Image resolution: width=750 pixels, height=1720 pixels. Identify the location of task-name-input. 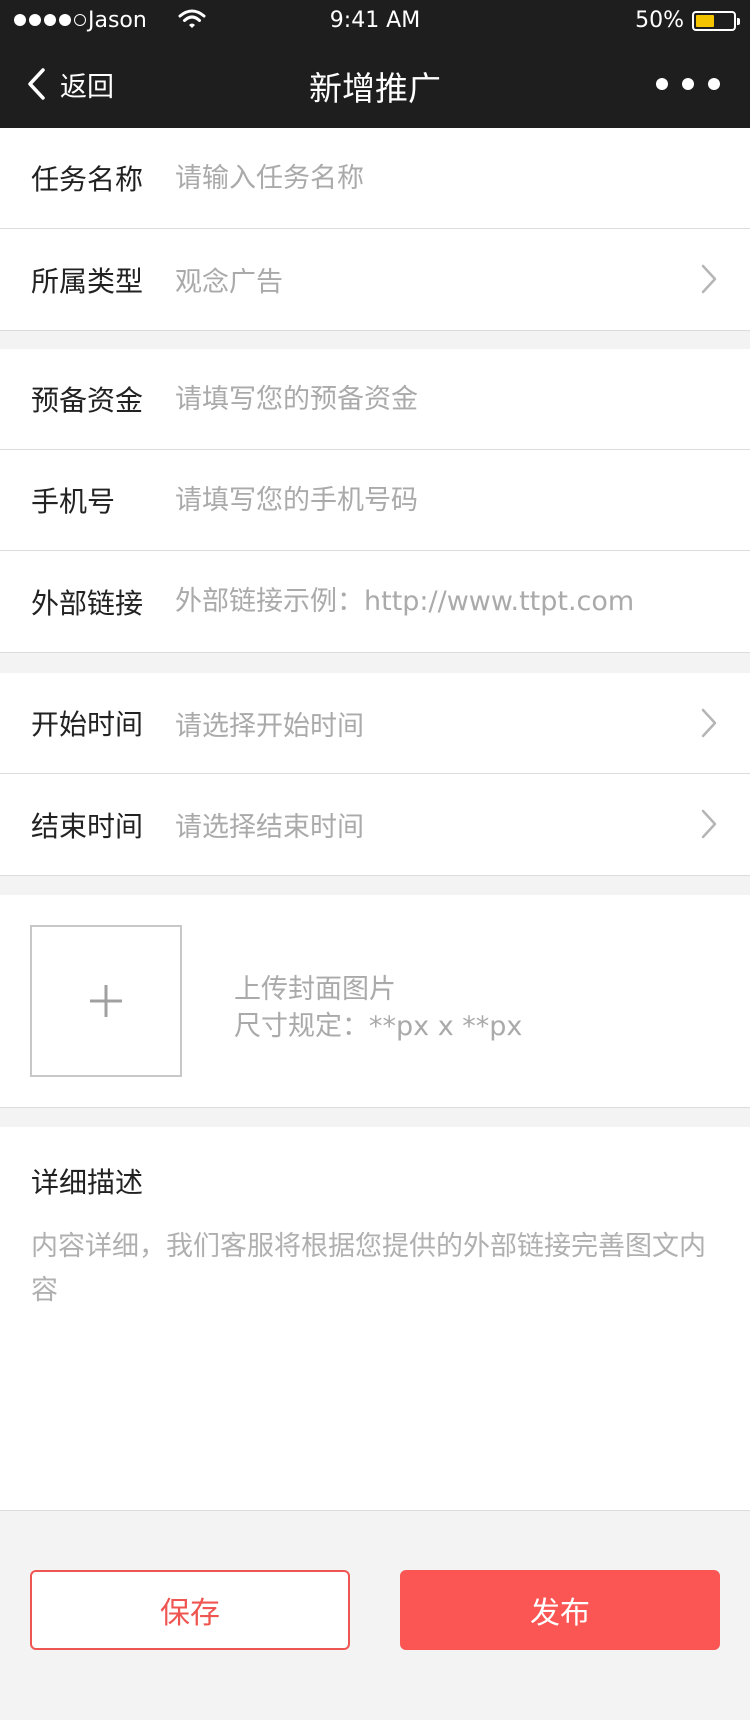
(435, 178).